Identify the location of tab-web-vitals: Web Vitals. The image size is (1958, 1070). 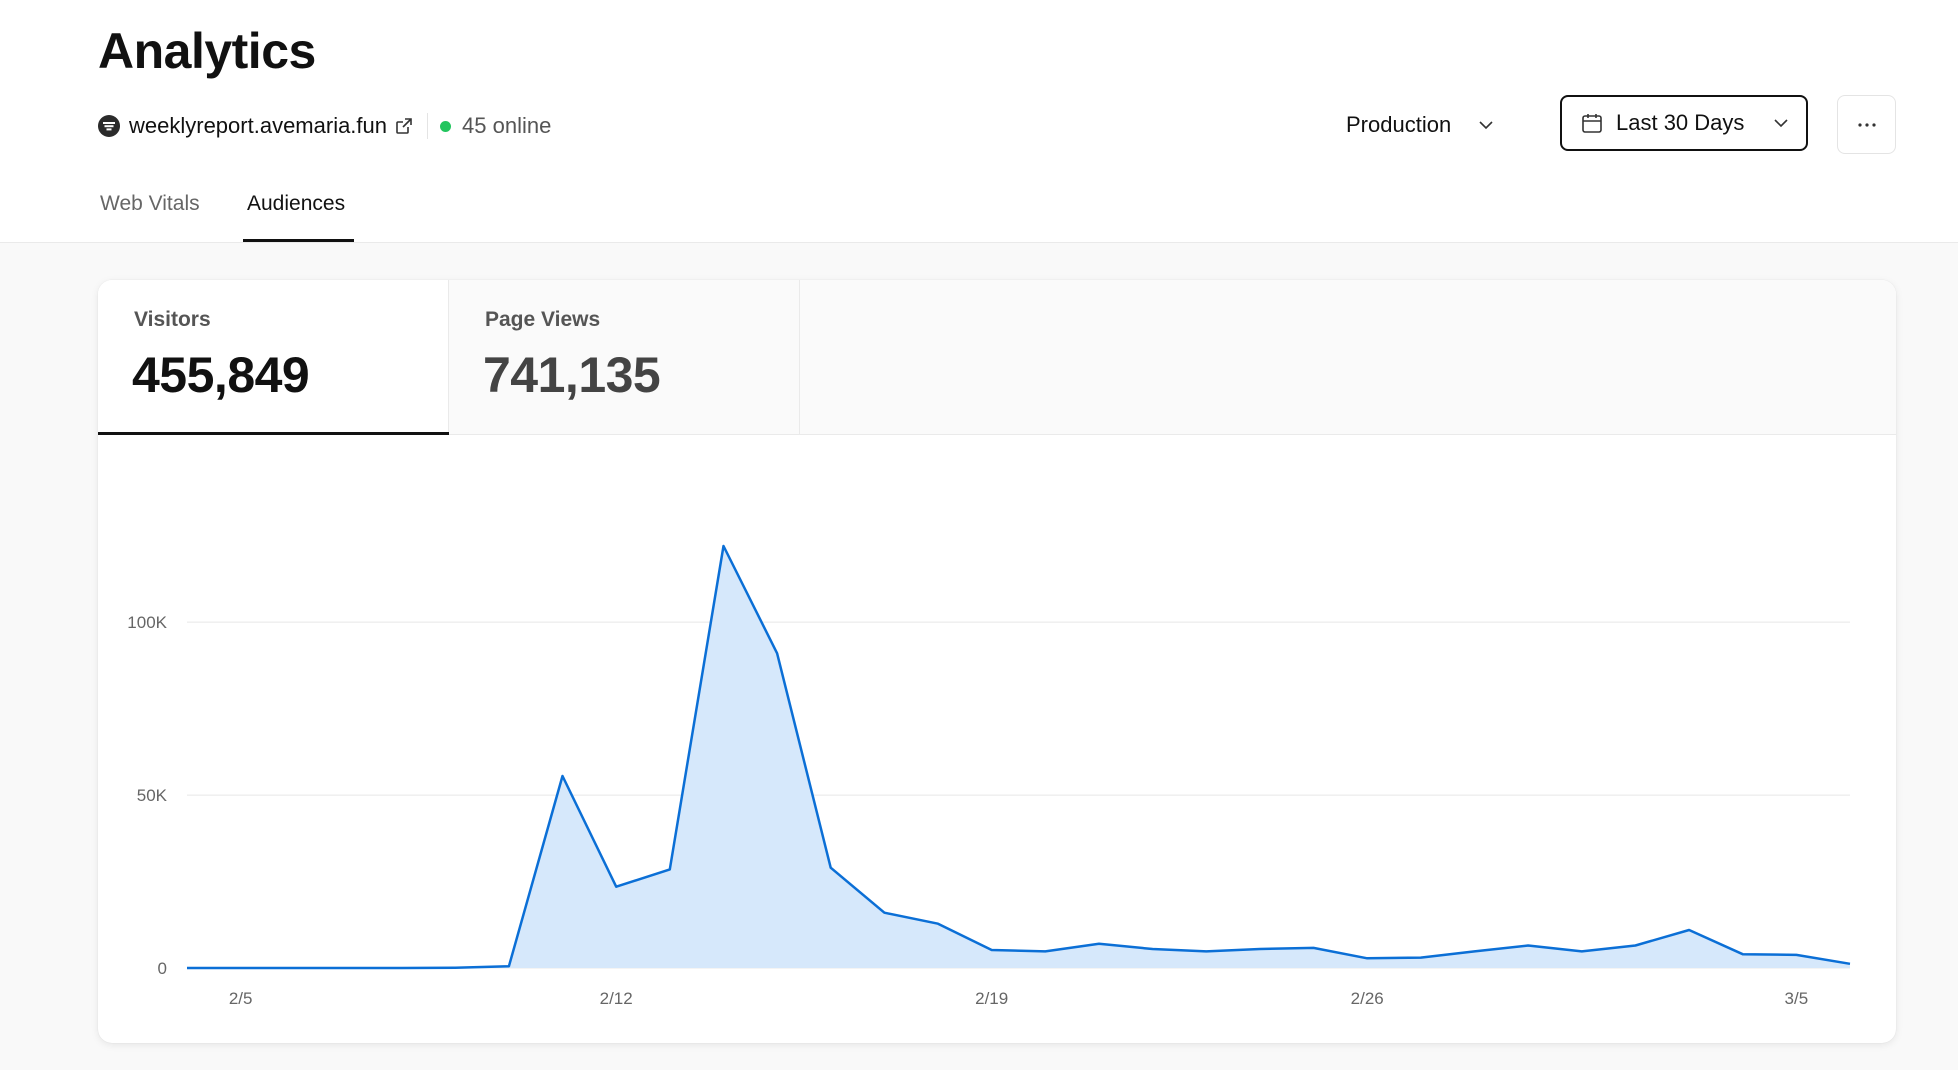
(150, 204).